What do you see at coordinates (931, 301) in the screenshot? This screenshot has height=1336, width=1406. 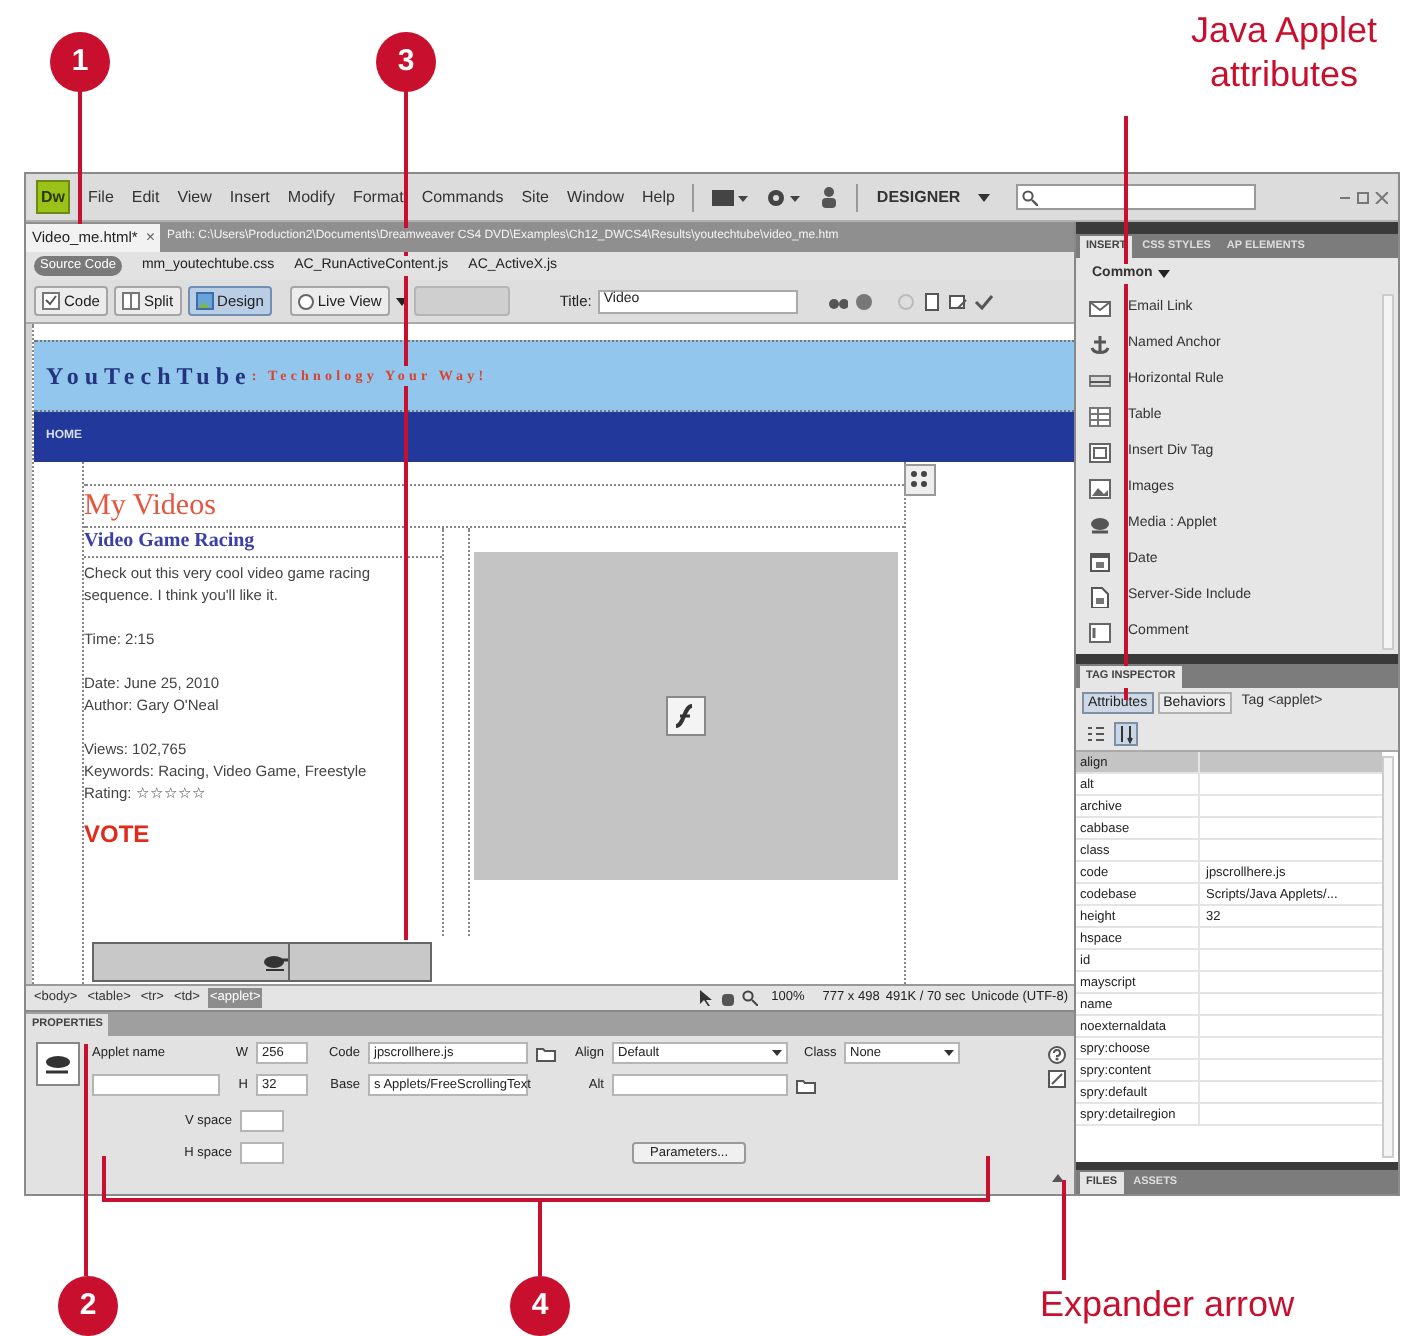 I see `page-icon` at bounding box center [931, 301].